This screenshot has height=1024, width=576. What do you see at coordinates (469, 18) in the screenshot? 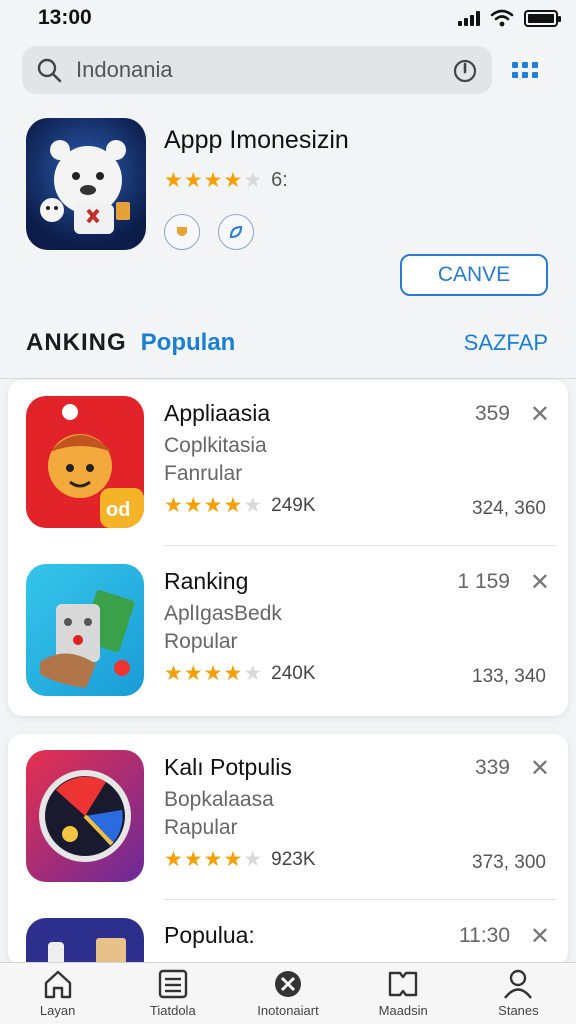
I see `signal-icon` at bounding box center [469, 18].